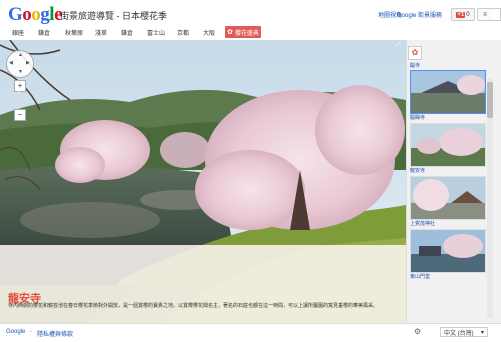  Describe the element at coordinates (246, 33) in the screenshot. I see `sakura-label: 櫻花盛典` at that location.